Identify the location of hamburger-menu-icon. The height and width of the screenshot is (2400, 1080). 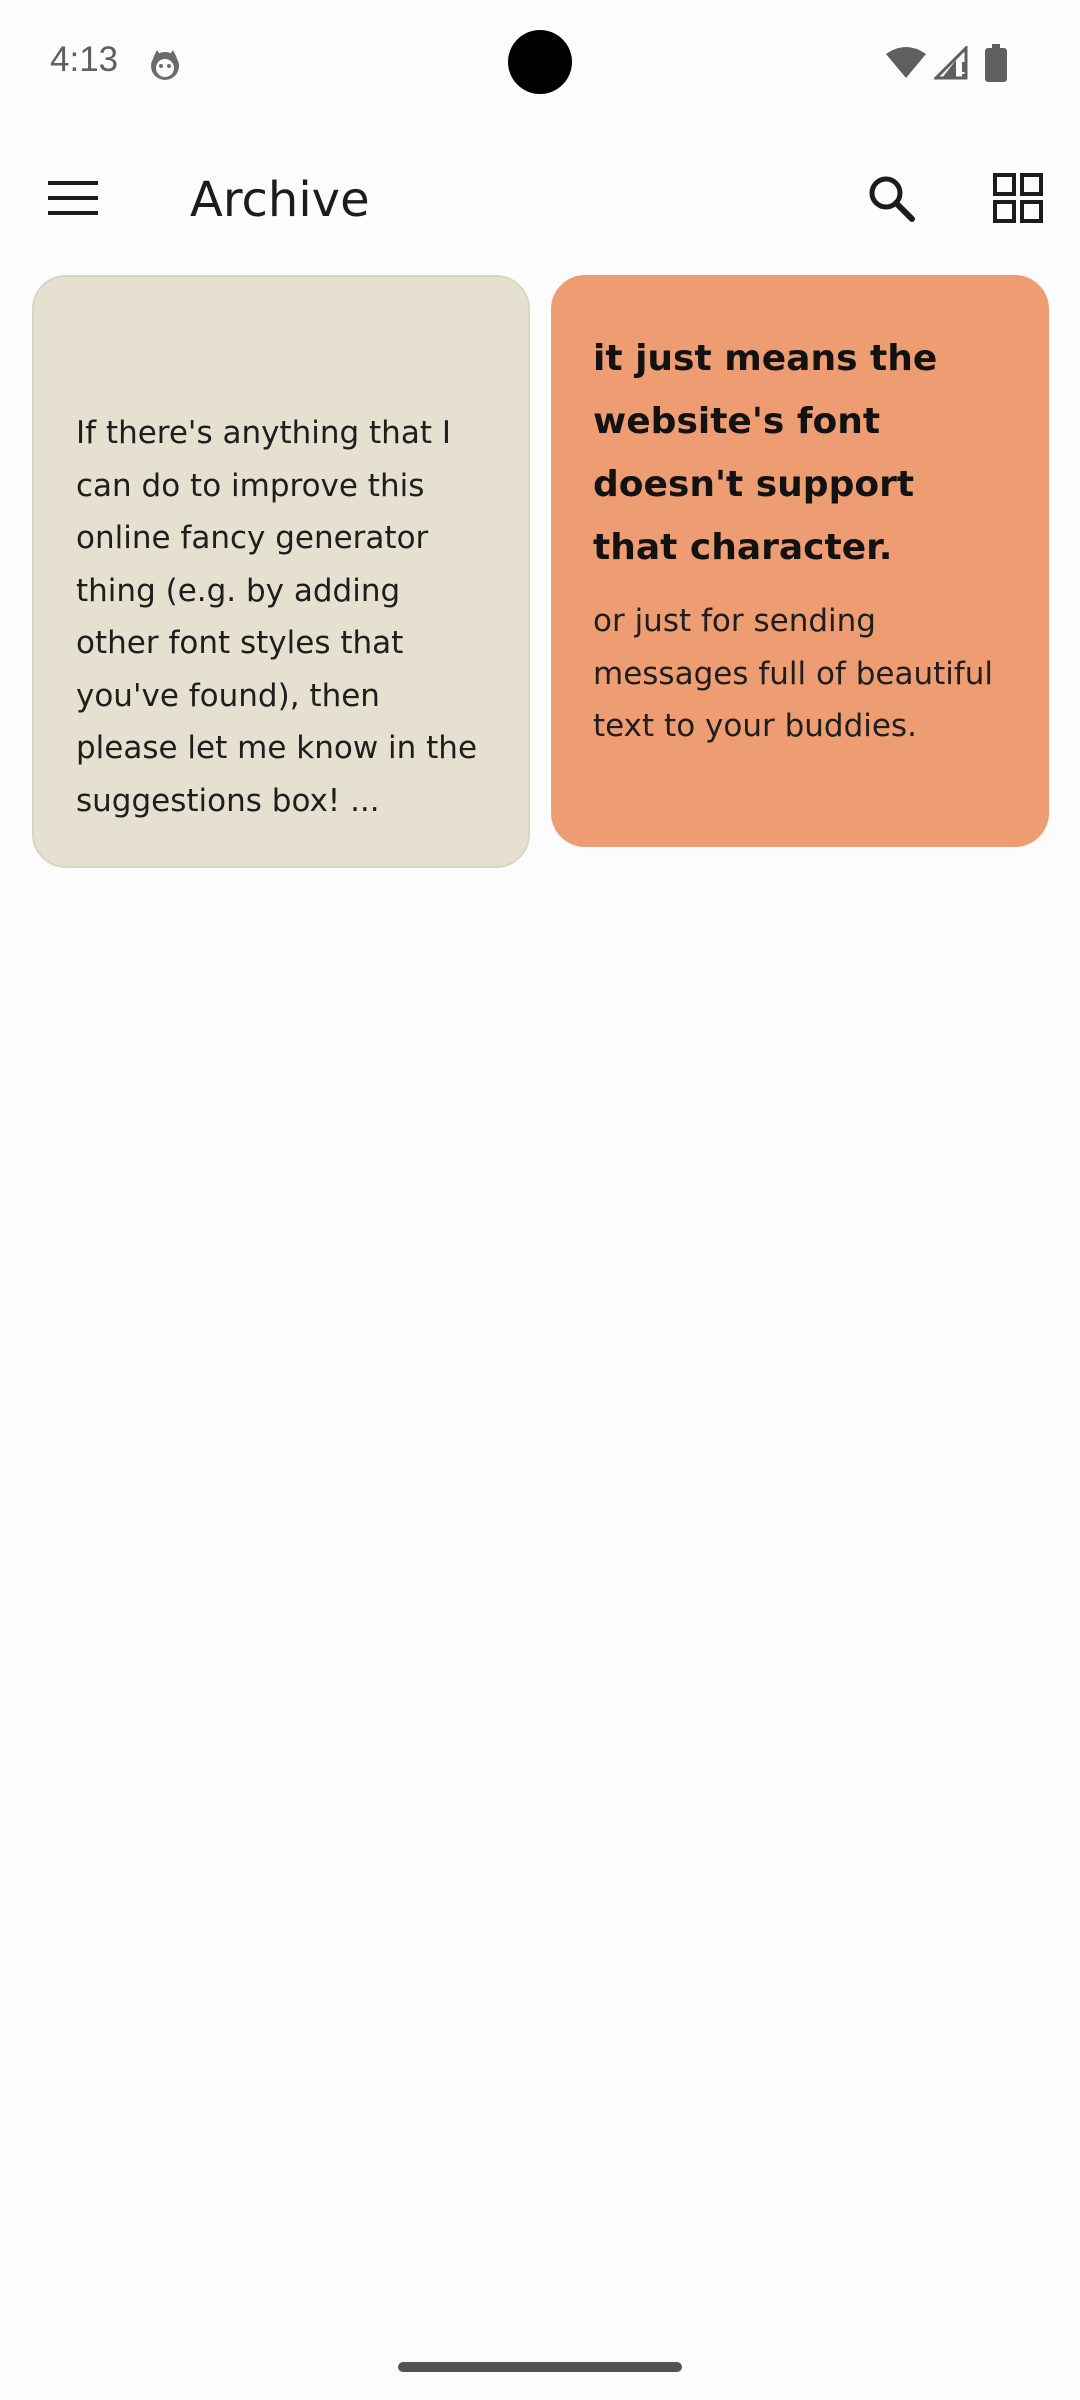
(73, 200).